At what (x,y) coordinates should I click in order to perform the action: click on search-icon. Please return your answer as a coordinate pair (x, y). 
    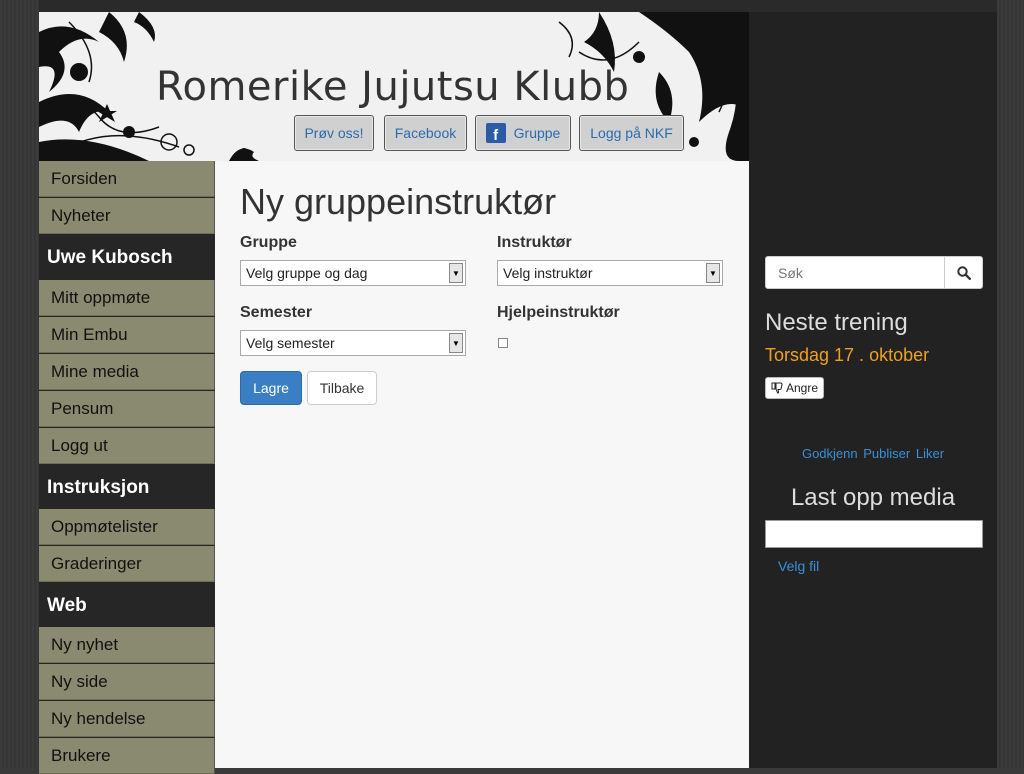
    Looking at the image, I should click on (964, 272).